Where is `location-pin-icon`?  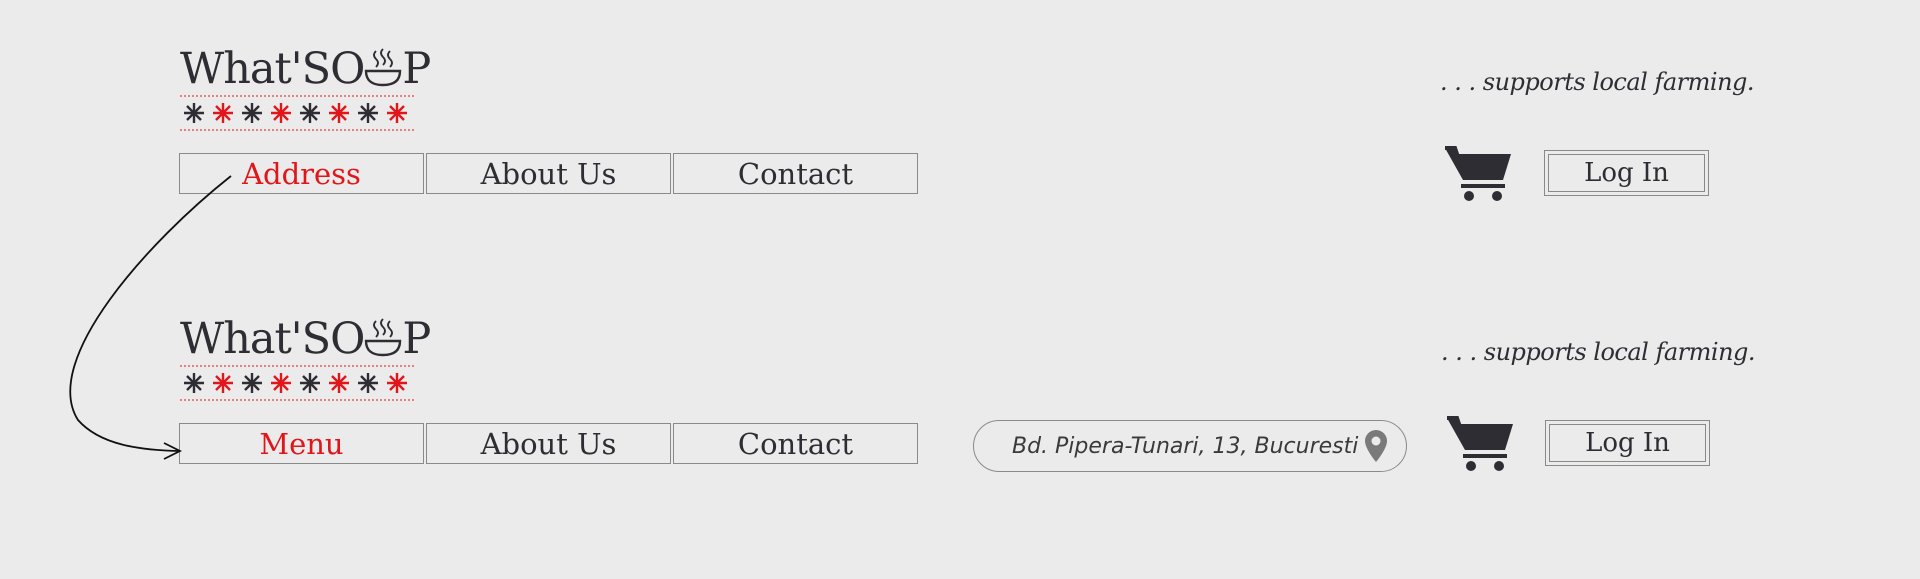 location-pin-icon is located at coordinates (1376, 446).